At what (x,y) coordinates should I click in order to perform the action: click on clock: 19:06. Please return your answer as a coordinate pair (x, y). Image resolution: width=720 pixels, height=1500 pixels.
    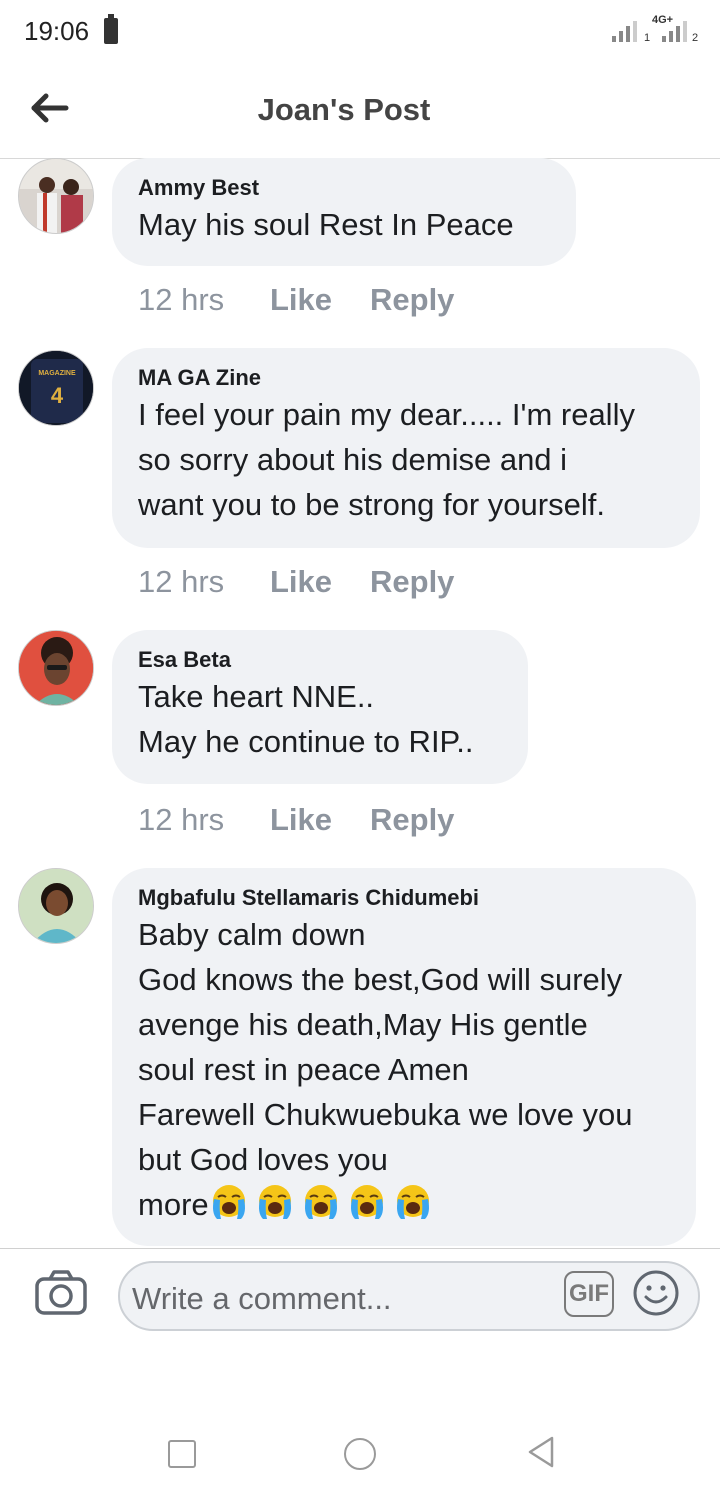
    Looking at the image, I should click on (57, 31).